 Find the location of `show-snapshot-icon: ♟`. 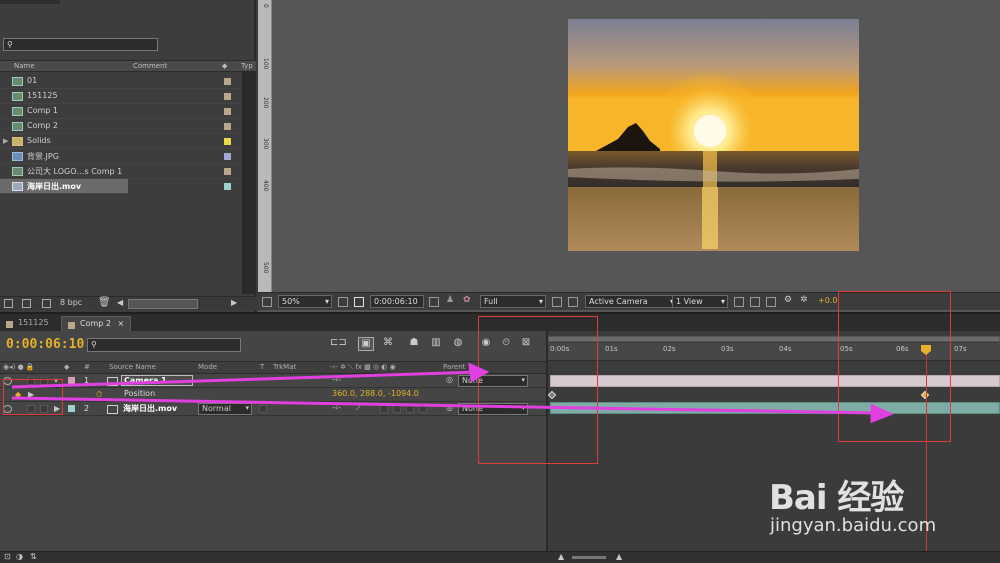

show-snapshot-icon: ♟ is located at coordinates (450, 300).